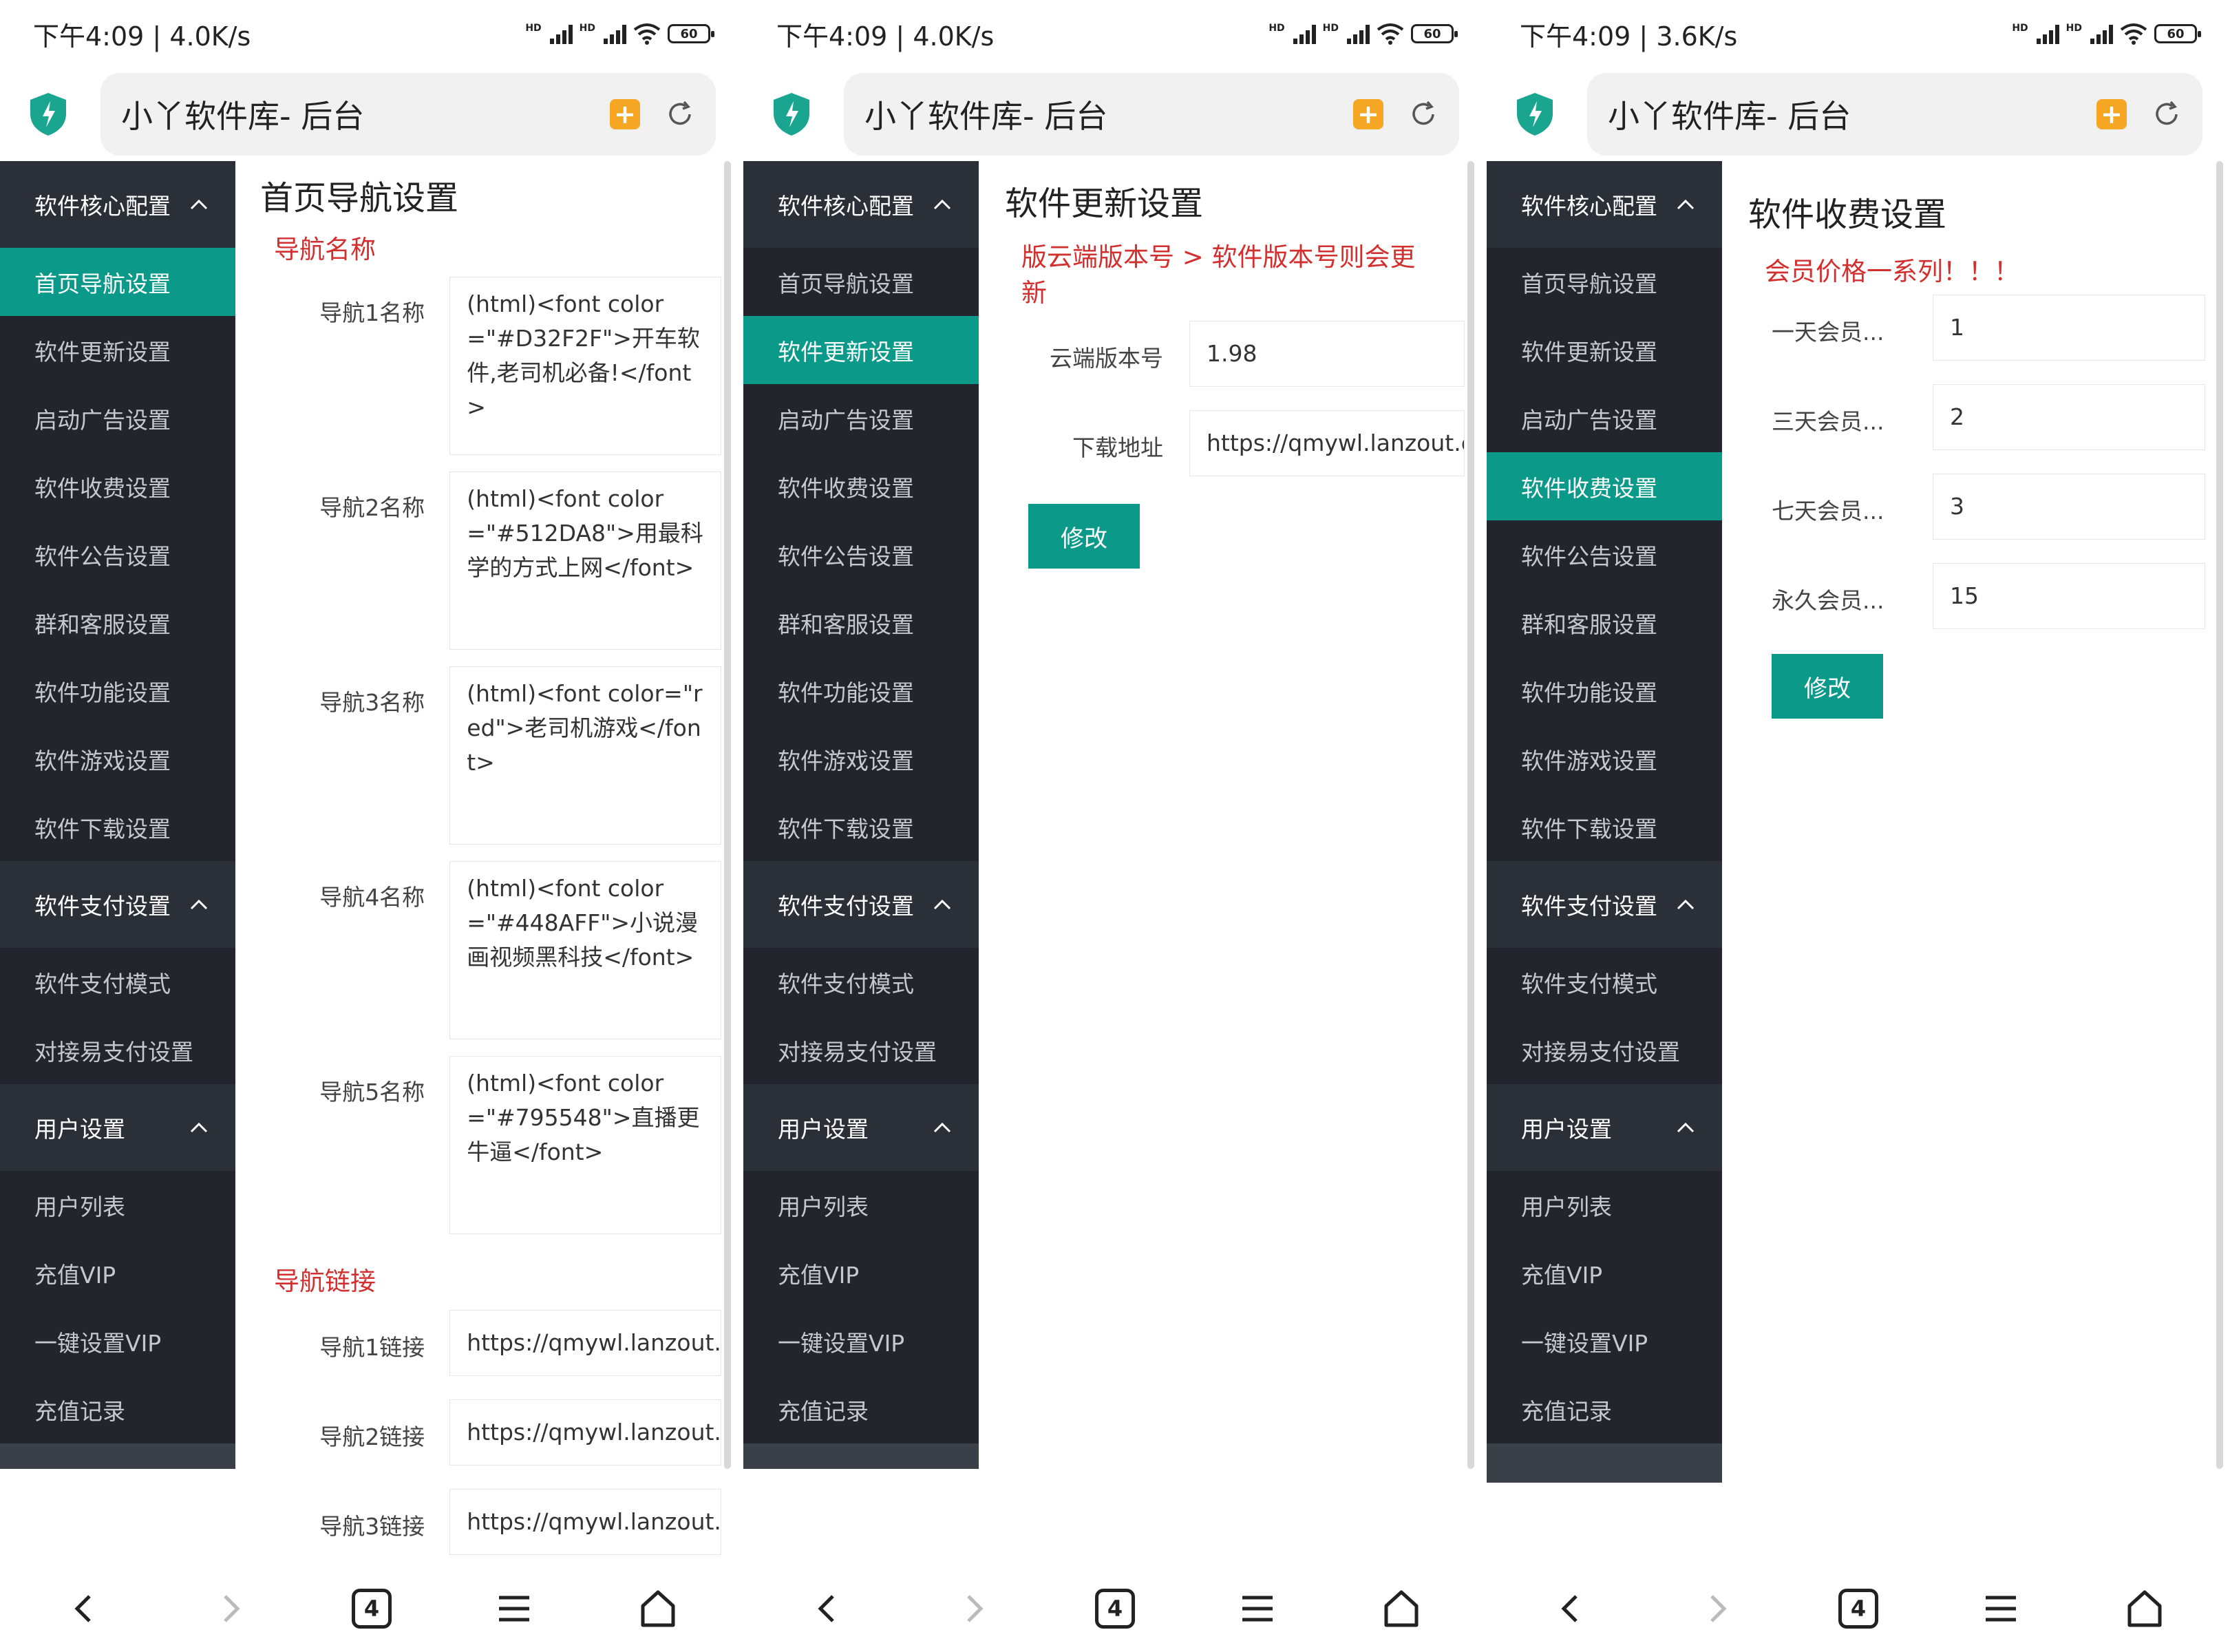  I want to click on cloud-version-field: 1.98, so click(1327, 354).